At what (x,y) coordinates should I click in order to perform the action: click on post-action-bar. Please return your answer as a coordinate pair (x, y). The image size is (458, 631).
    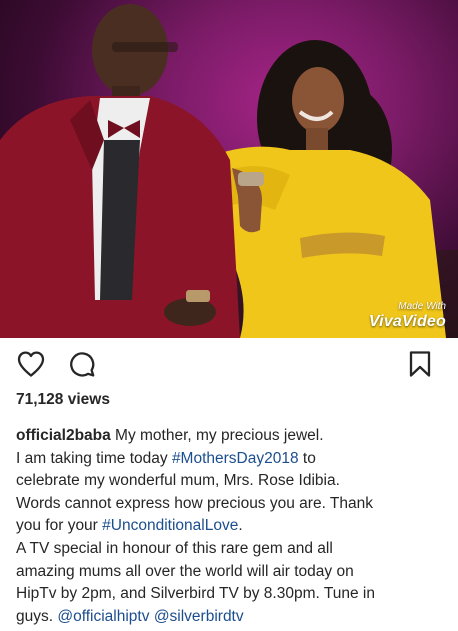
    Looking at the image, I should click on (229, 364).